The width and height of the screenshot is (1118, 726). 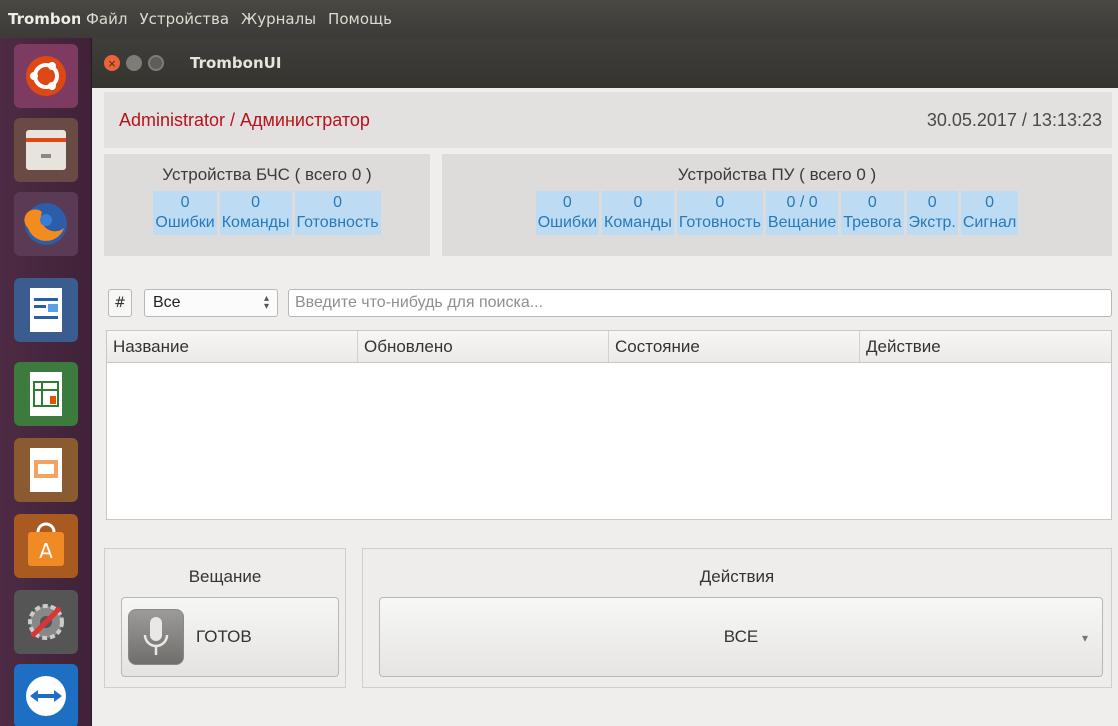 I want to click on actions-dropdown-value: ВСЕ, so click(x=741, y=636).